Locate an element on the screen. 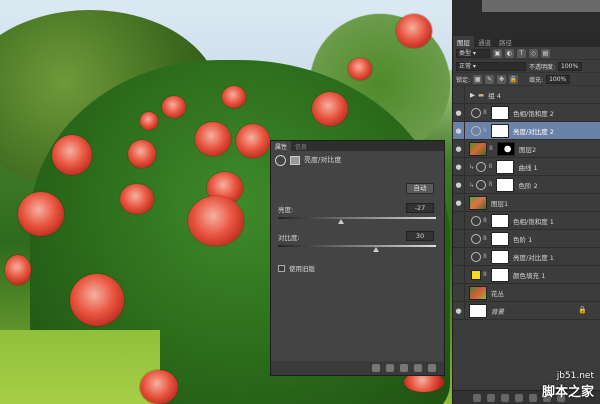 Image resolution: width=600 pixels, height=404 pixels. brightness-slider-handle is located at coordinates (341, 221).